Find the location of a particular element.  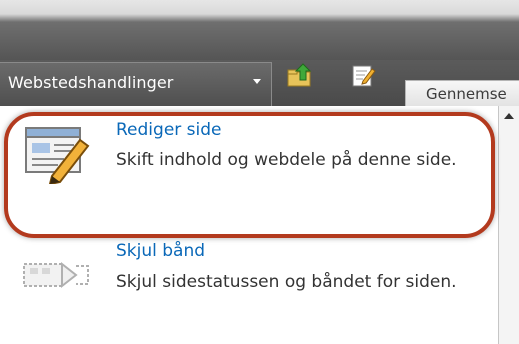

navigate-up-icon is located at coordinates (300, 76).